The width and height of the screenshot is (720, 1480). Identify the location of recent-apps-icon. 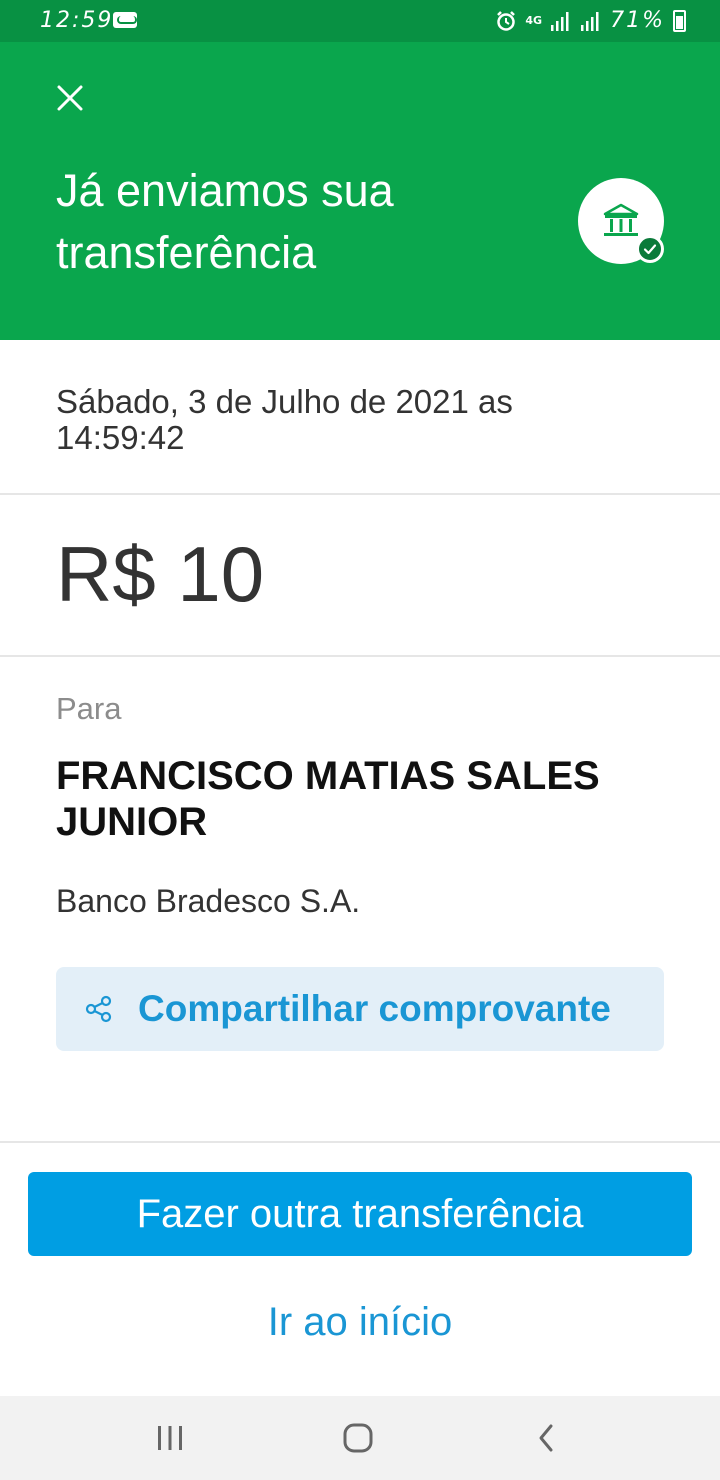
(170, 1438).